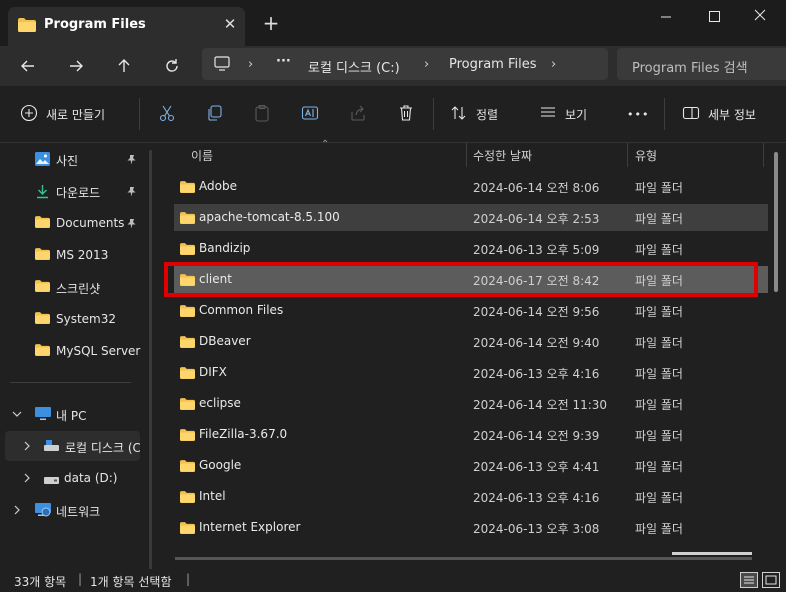 The height and width of the screenshot is (592, 786). Describe the element at coordinates (42, 193) in the screenshot. I see `download-icon` at that location.